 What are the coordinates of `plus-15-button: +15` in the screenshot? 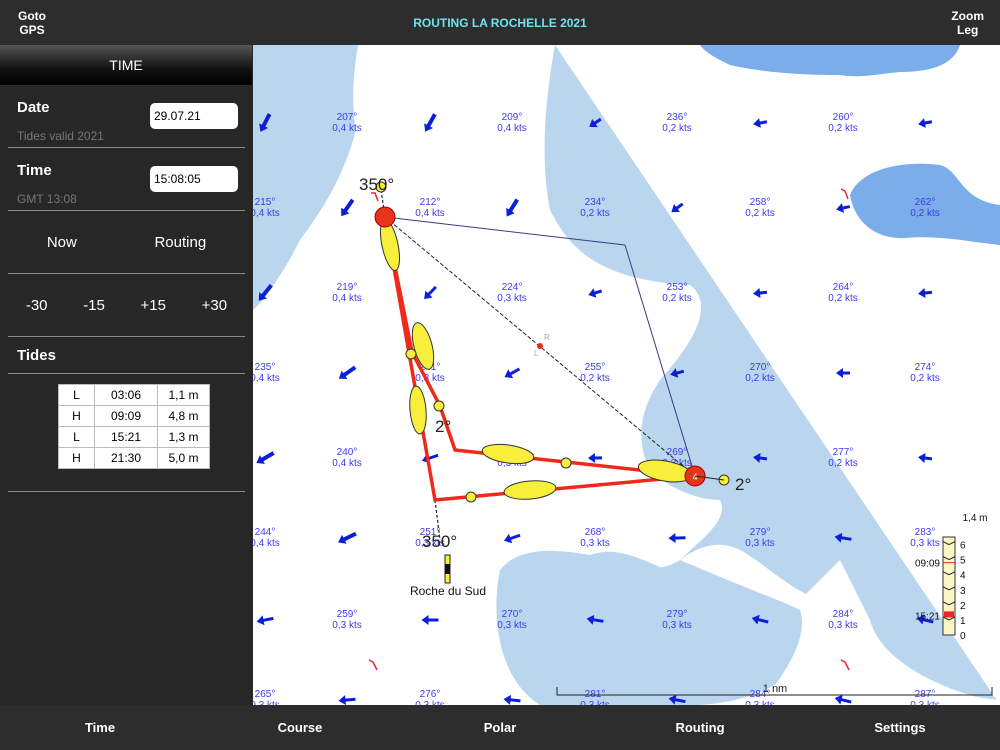 It's located at (153, 305).